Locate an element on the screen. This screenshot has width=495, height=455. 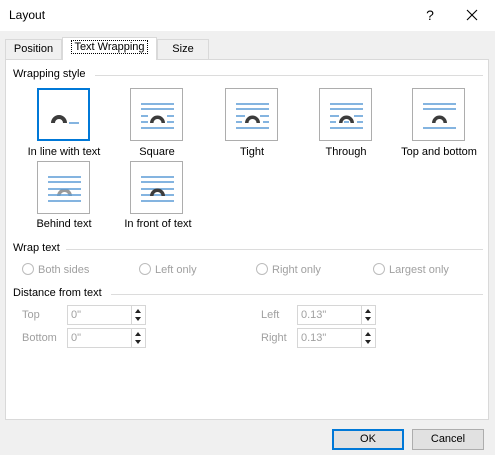
top-distance-label: Top is located at coordinates (31, 315).